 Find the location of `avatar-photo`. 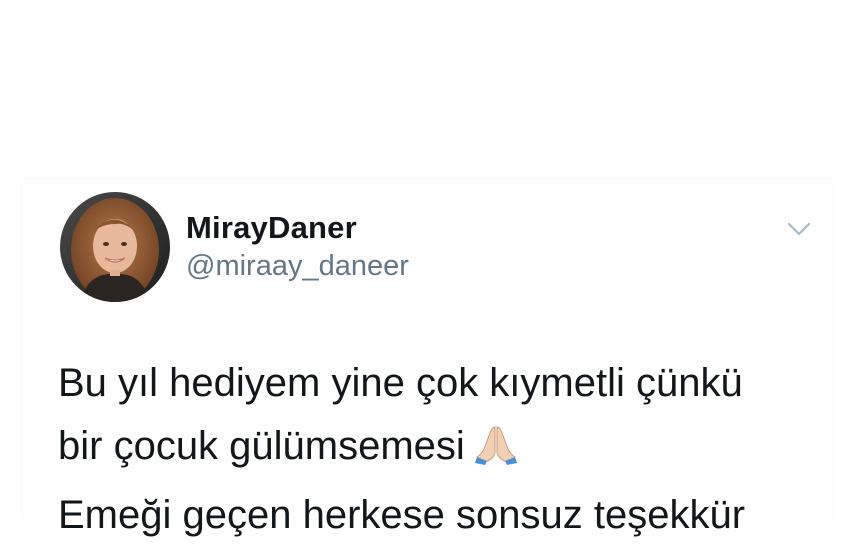

avatar-photo is located at coordinates (115, 247).